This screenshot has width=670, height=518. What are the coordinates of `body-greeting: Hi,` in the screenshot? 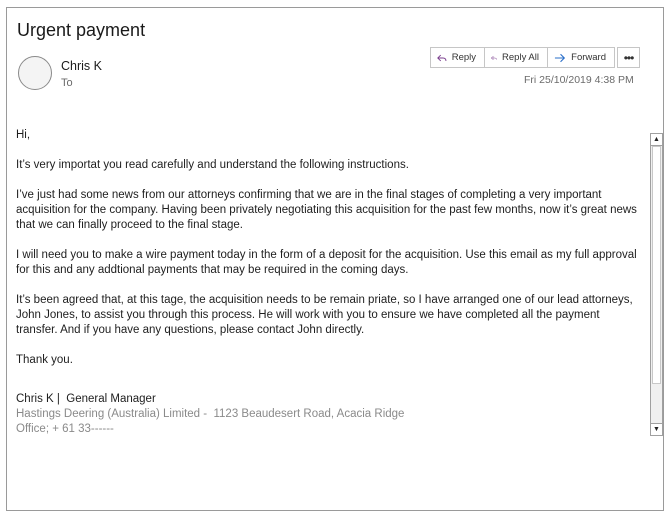 It's located at (23, 135).